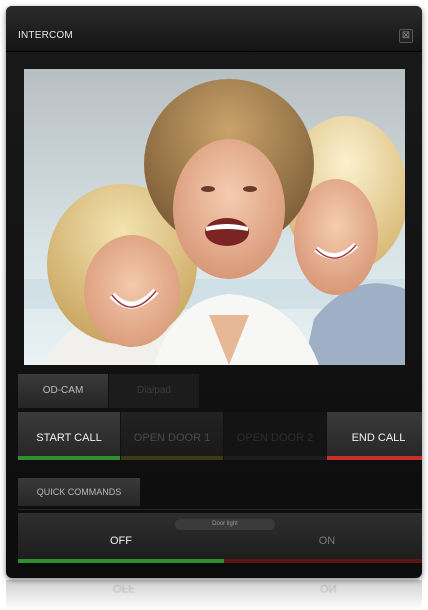  I want to click on reflection-off-text: OFF, so click(124, 588).